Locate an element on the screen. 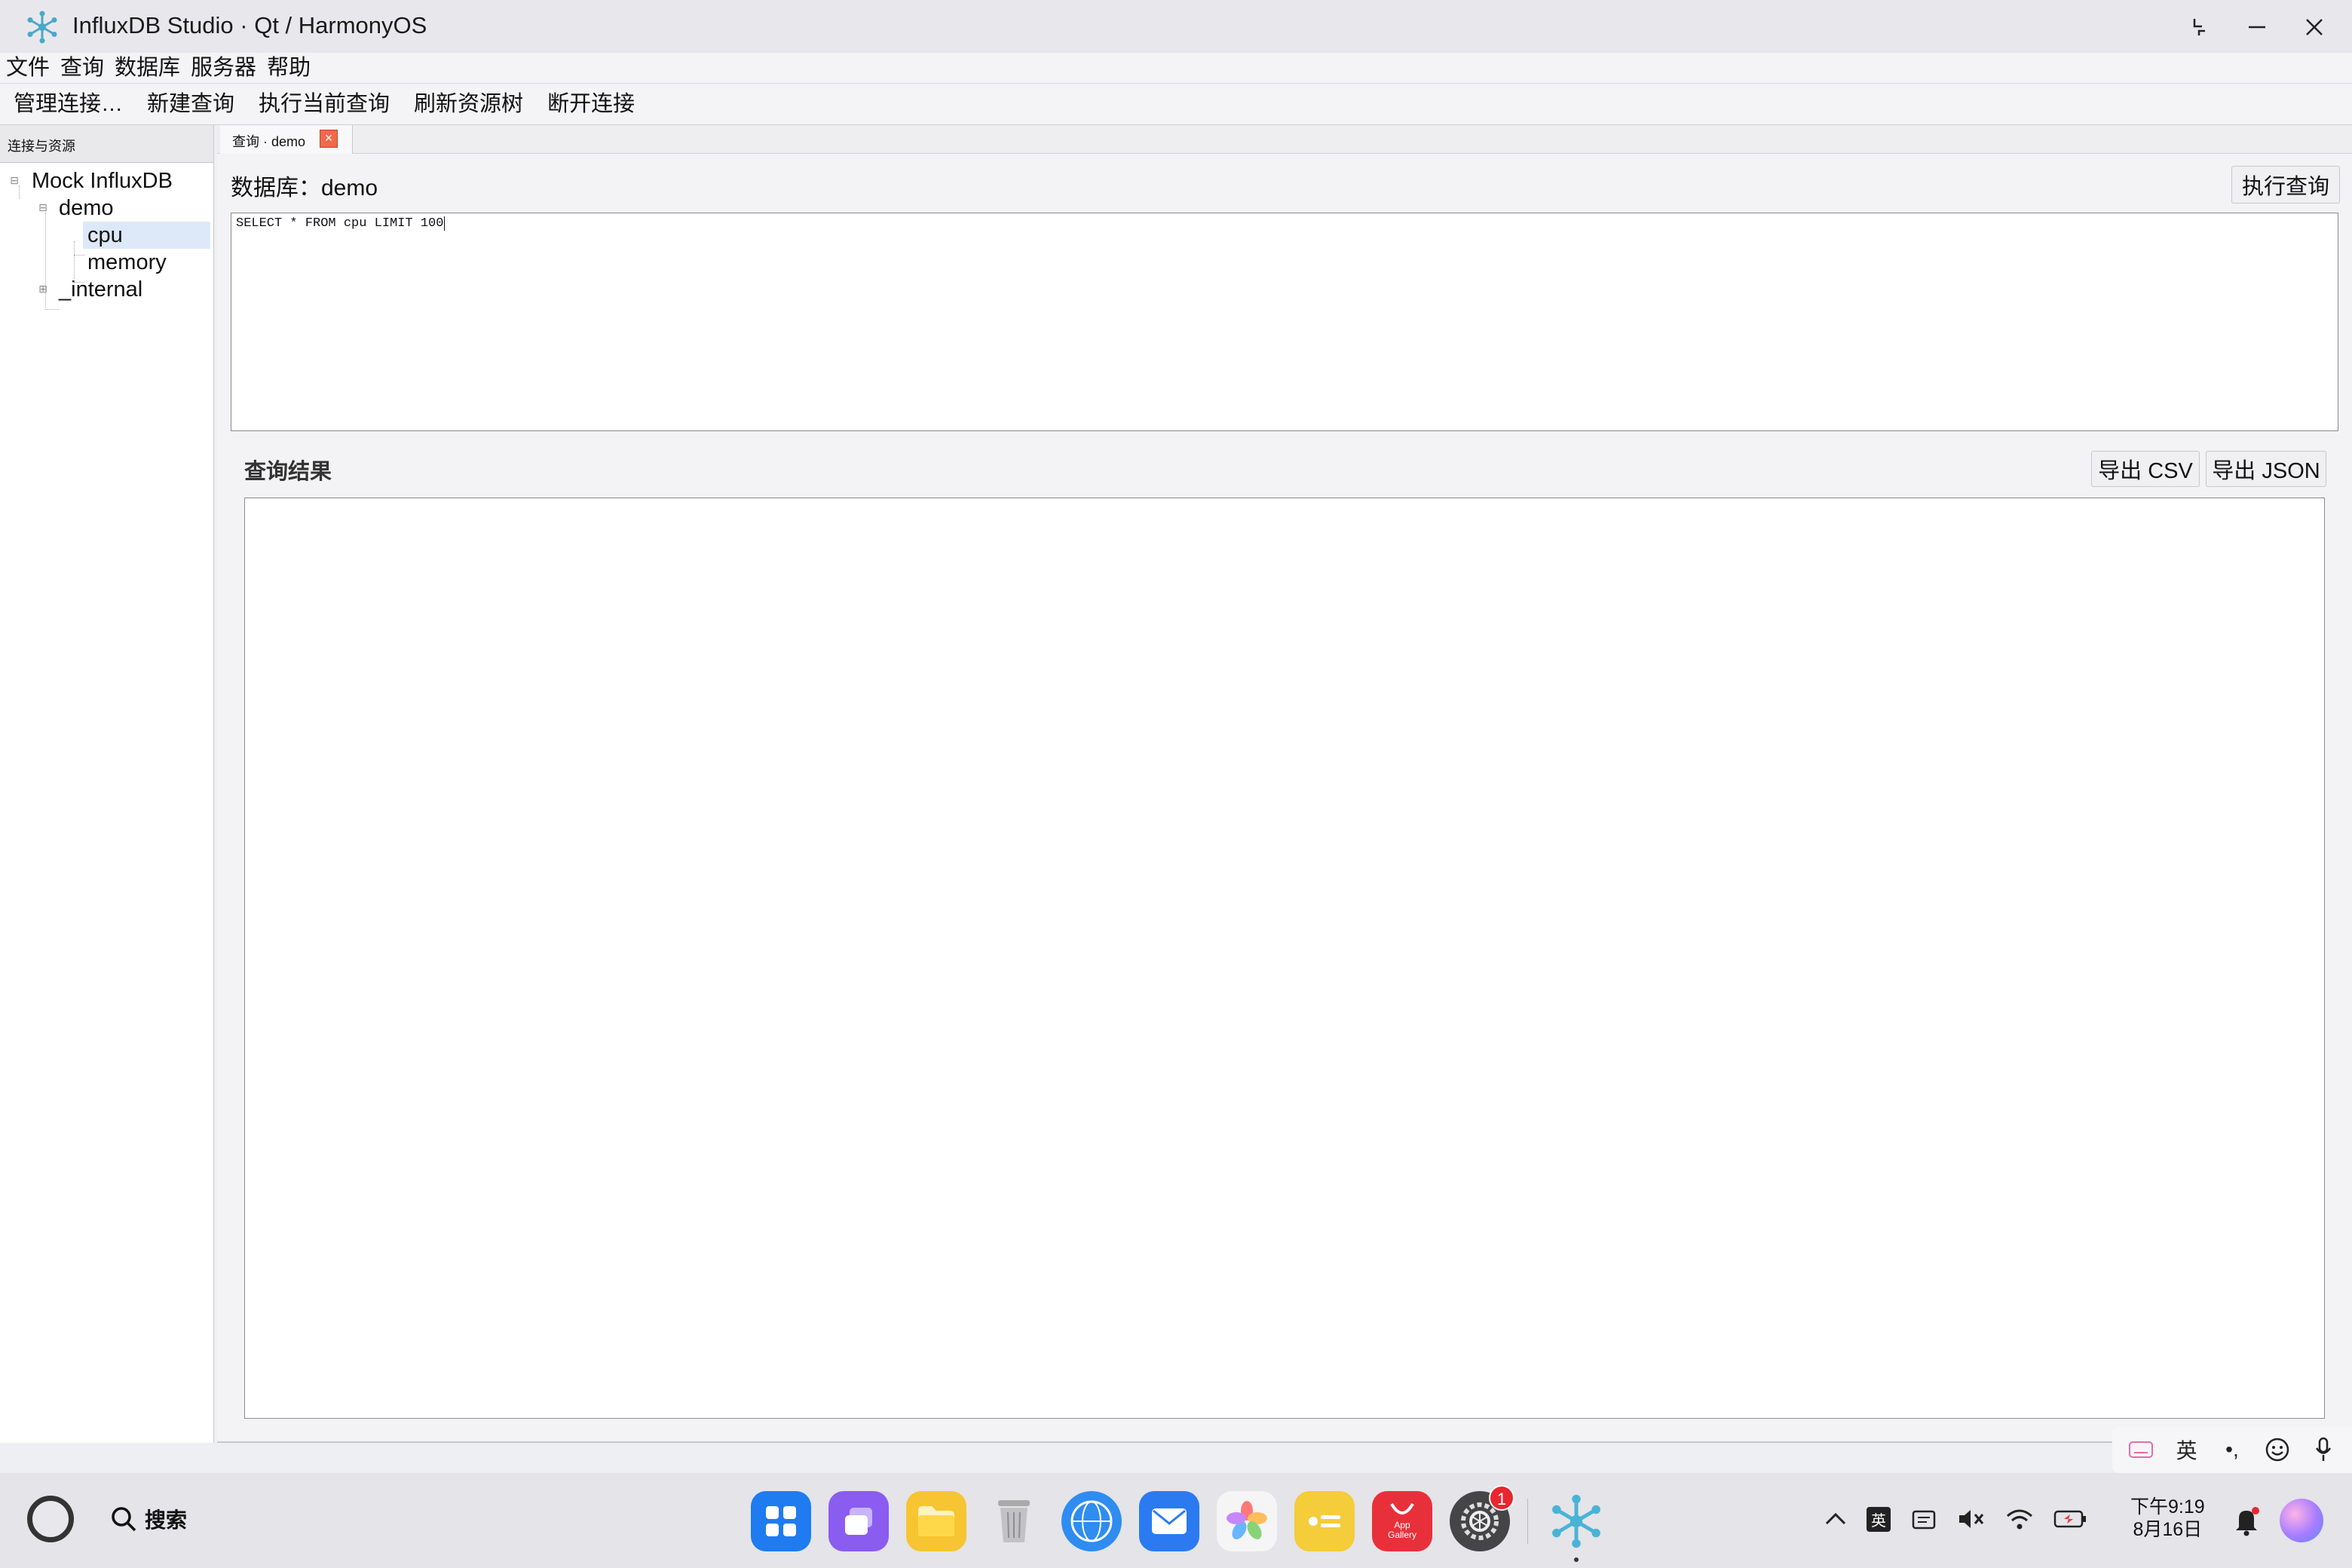  ime-lang-toggle: 英 is located at coordinates (2186, 1449).